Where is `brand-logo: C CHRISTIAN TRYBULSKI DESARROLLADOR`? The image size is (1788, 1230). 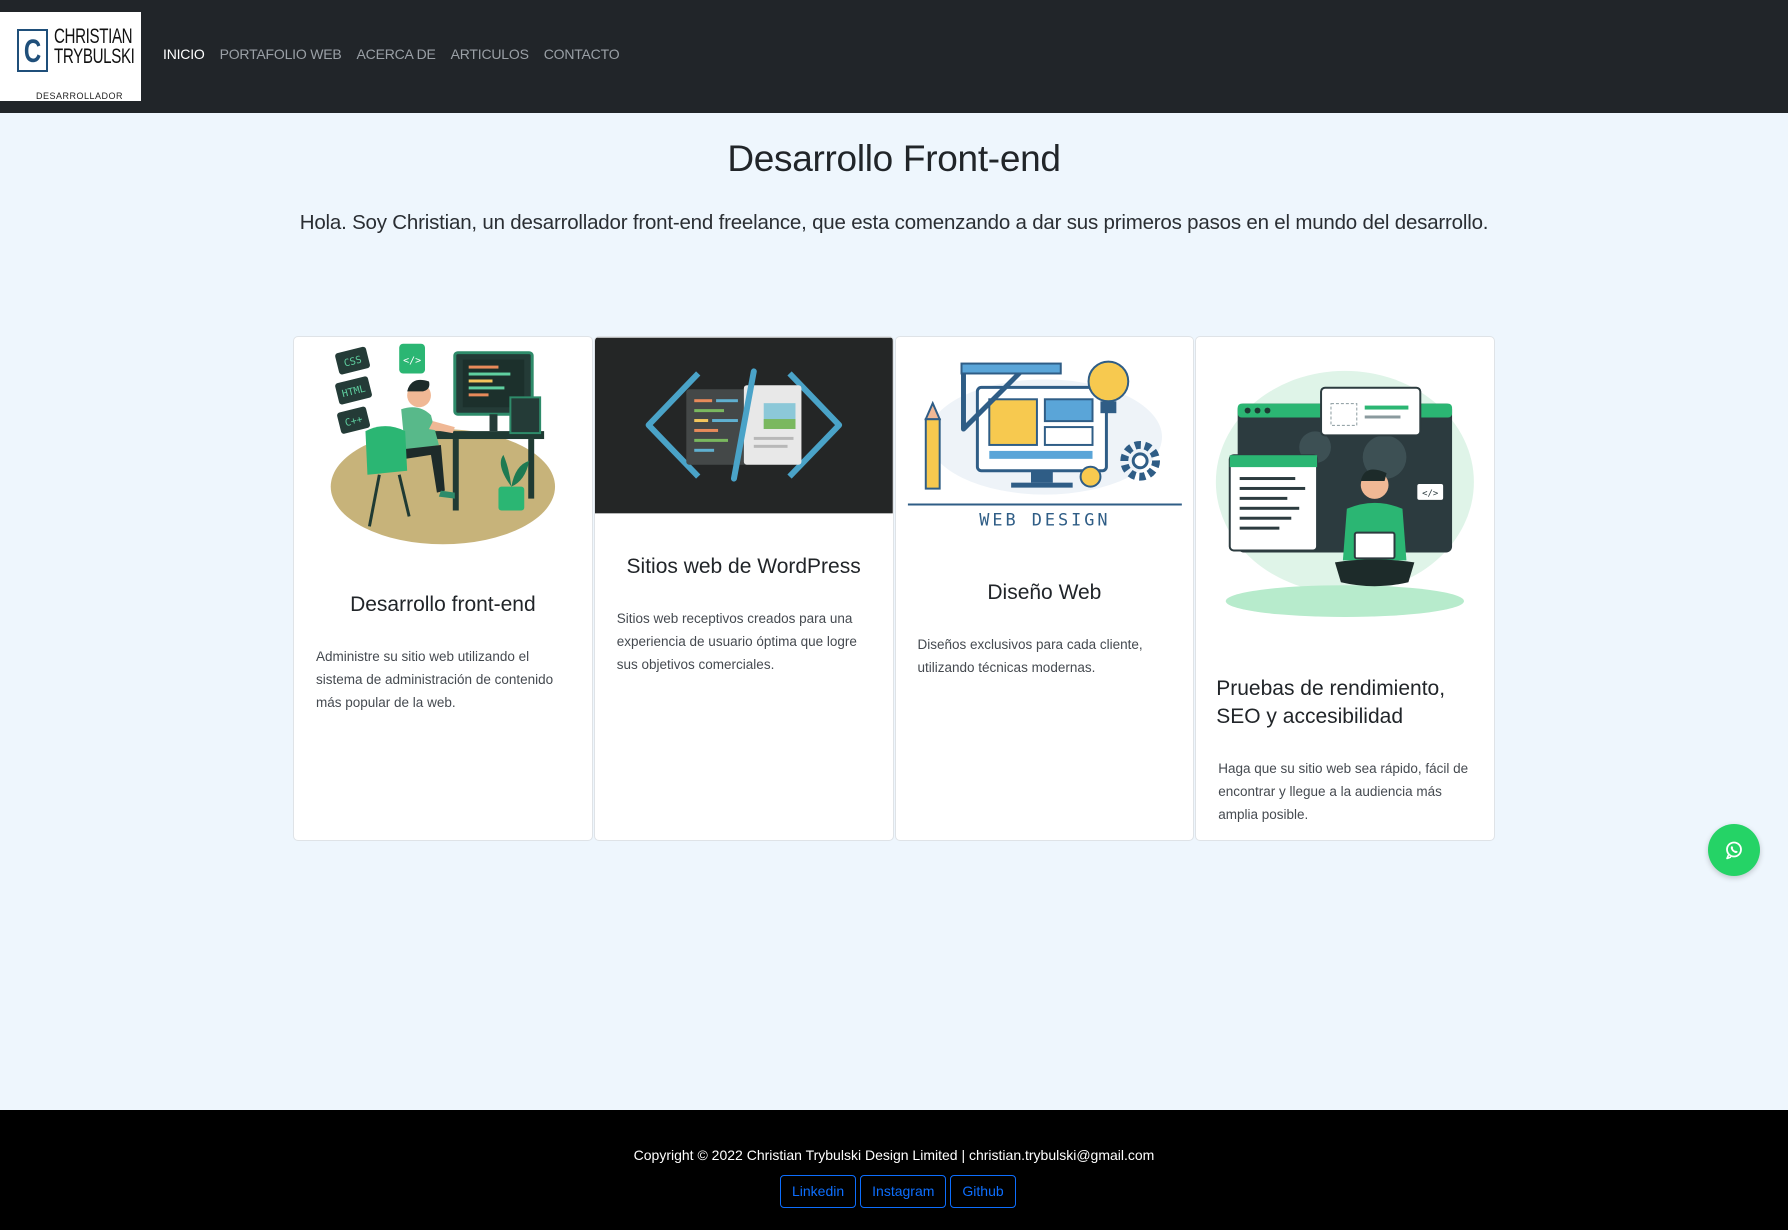 brand-logo: C CHRISTIAN TRYBULSKI DESARROLLADOR is located at coordinates (70, 56).